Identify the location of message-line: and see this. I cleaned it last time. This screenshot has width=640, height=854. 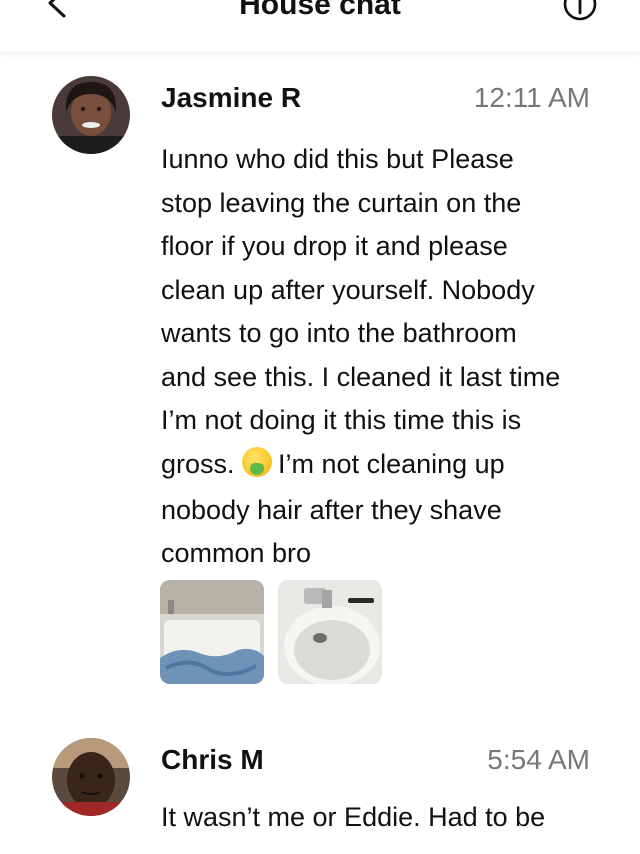
(361, 376).